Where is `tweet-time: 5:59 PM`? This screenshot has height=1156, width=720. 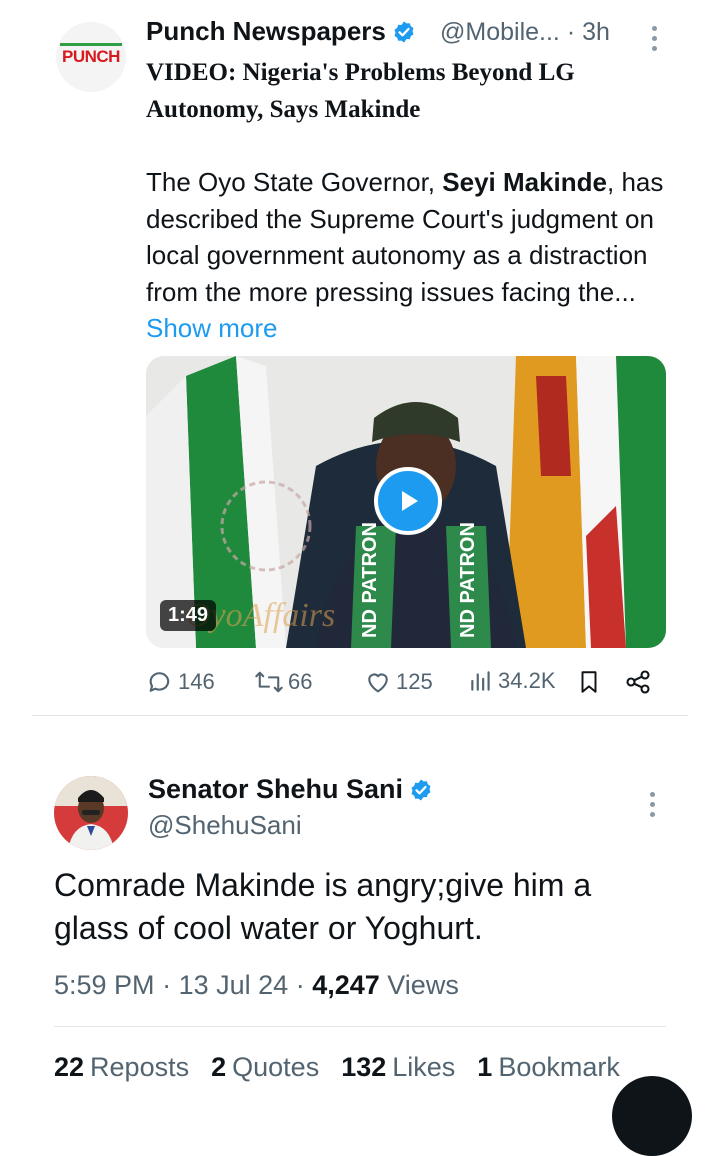
tweet-time: 5:59 PM is located at coordinates (104, 985).